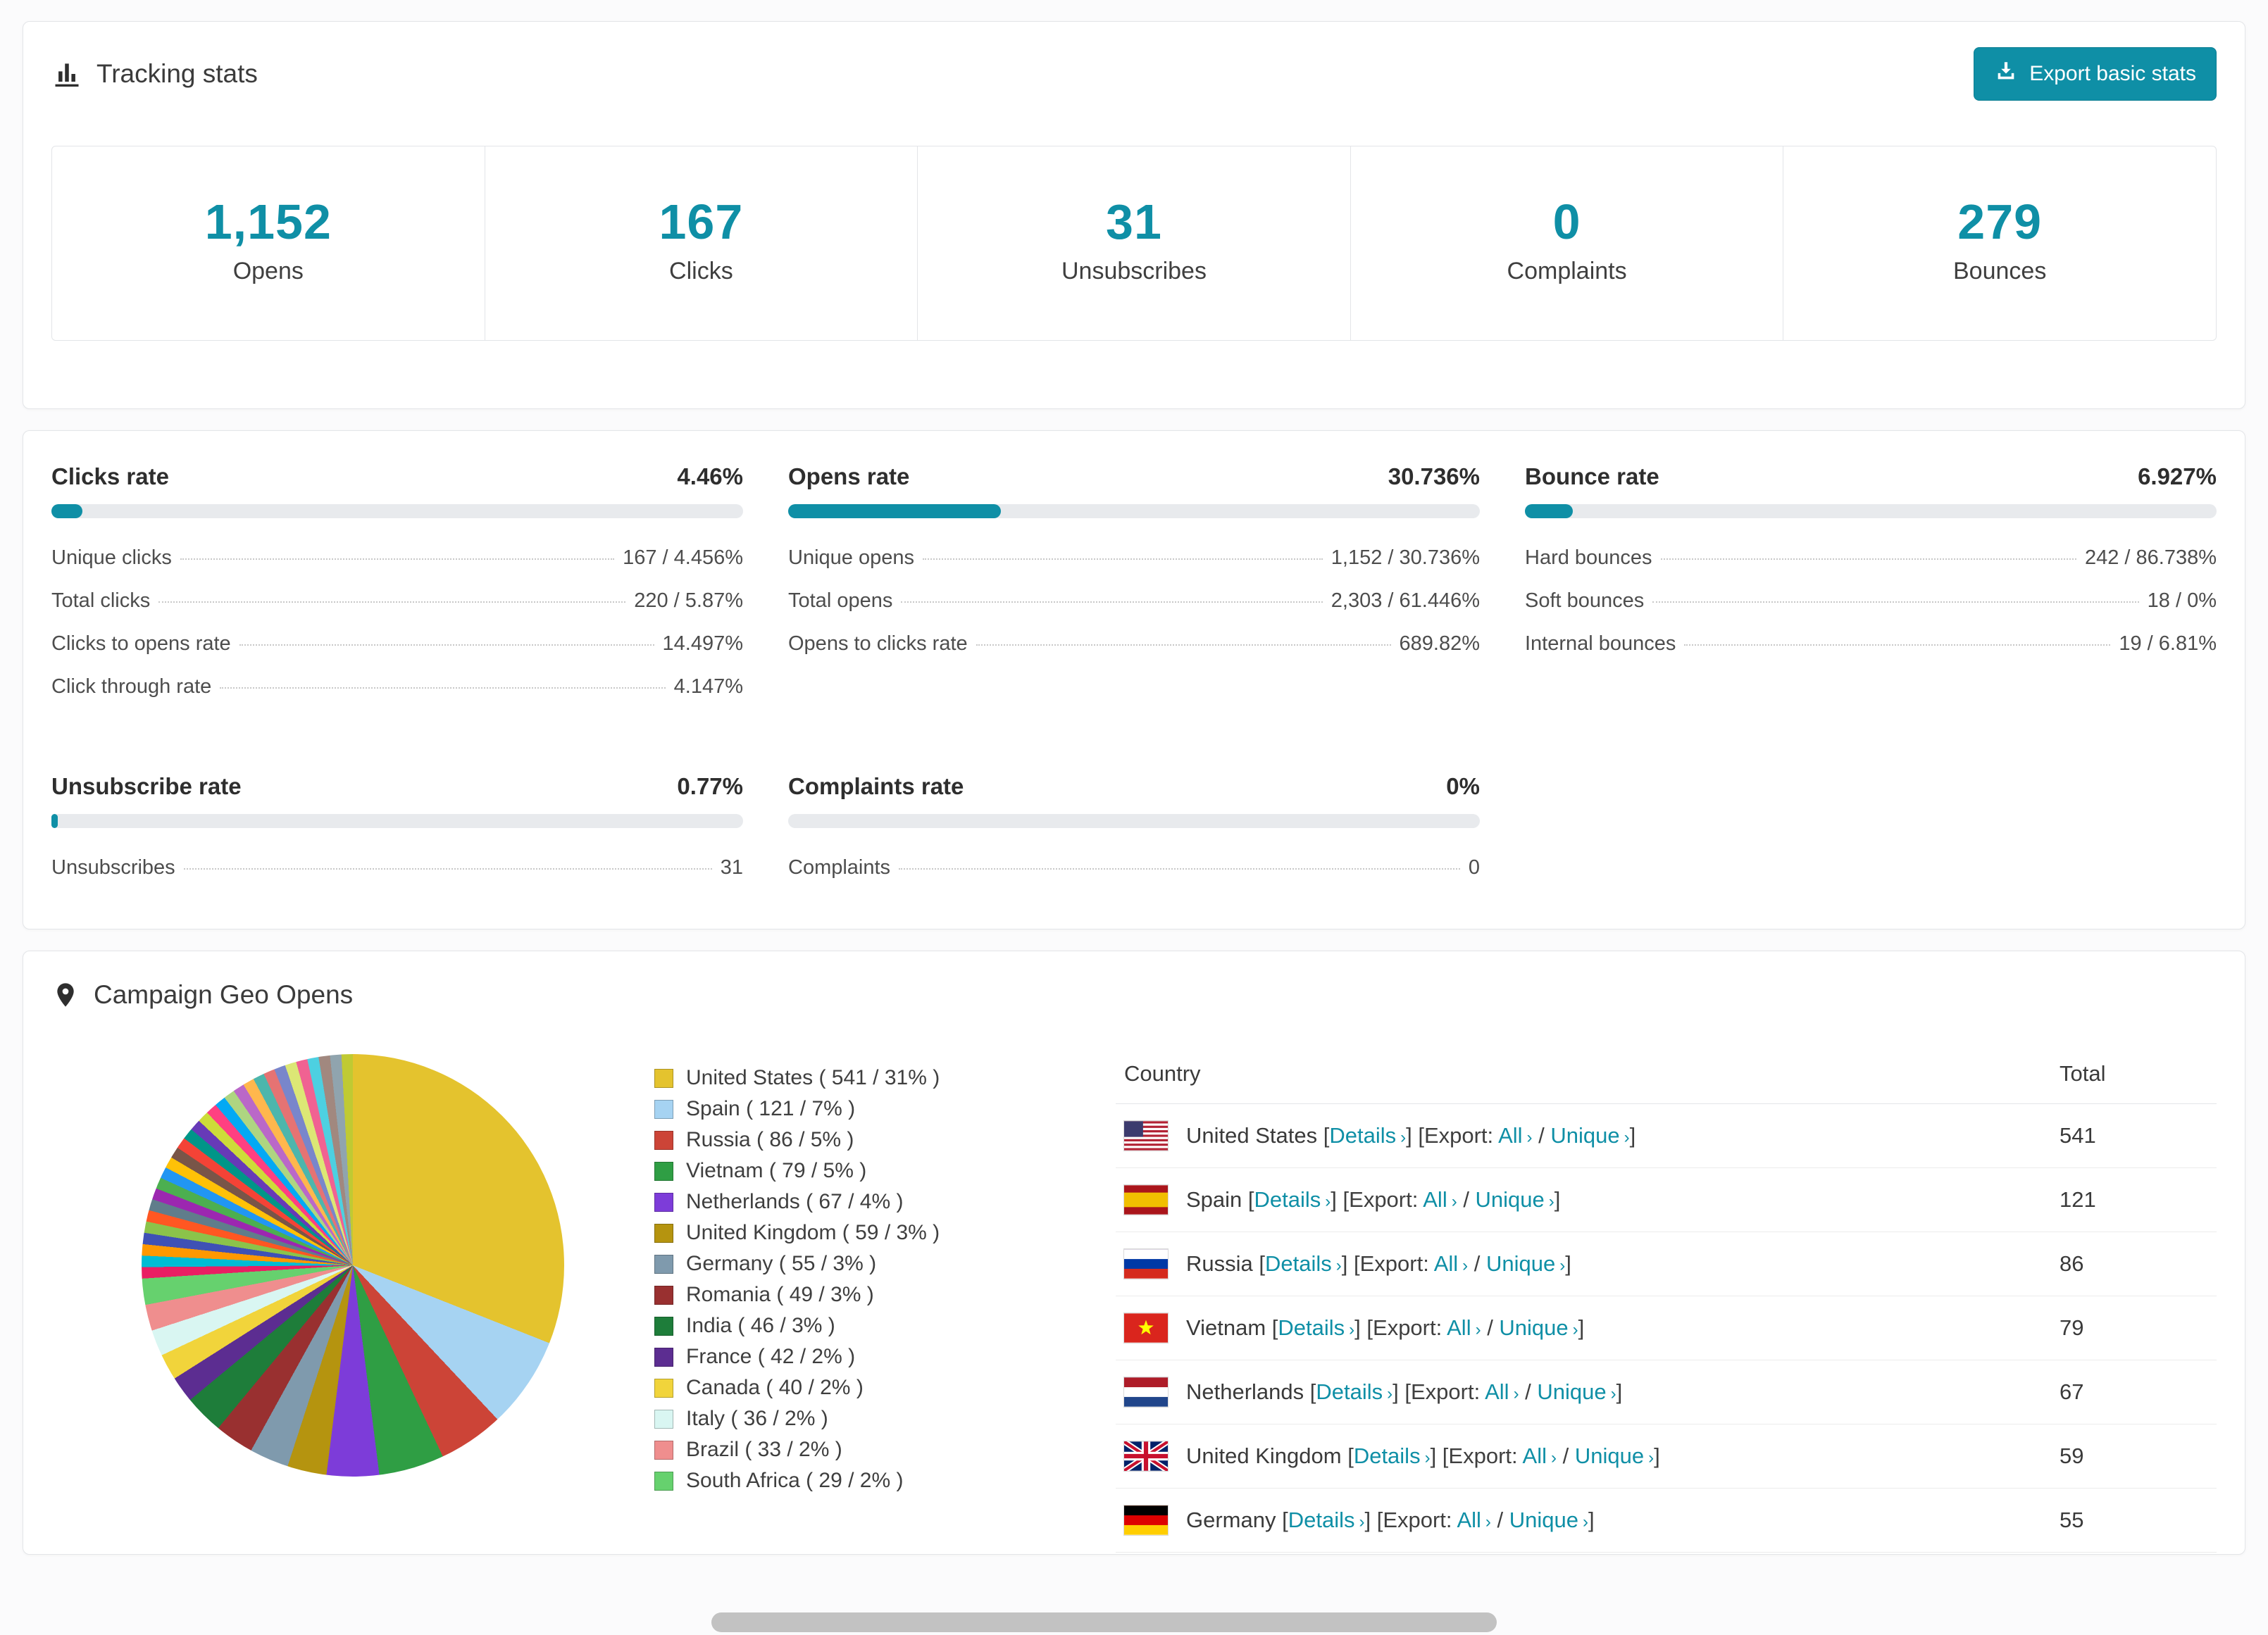  Describe the element at coordinates (132, 686) in the screenshot. I see `rate-detail-label: Click through rate` at that location.